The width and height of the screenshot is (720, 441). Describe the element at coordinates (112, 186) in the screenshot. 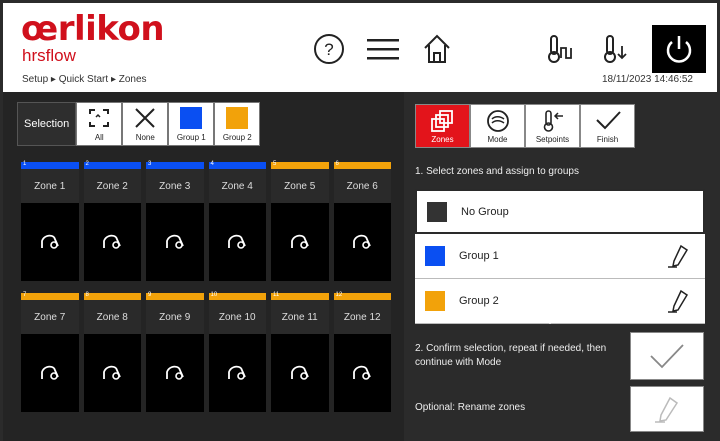

I see `zone-label: Zone 2` at that location.